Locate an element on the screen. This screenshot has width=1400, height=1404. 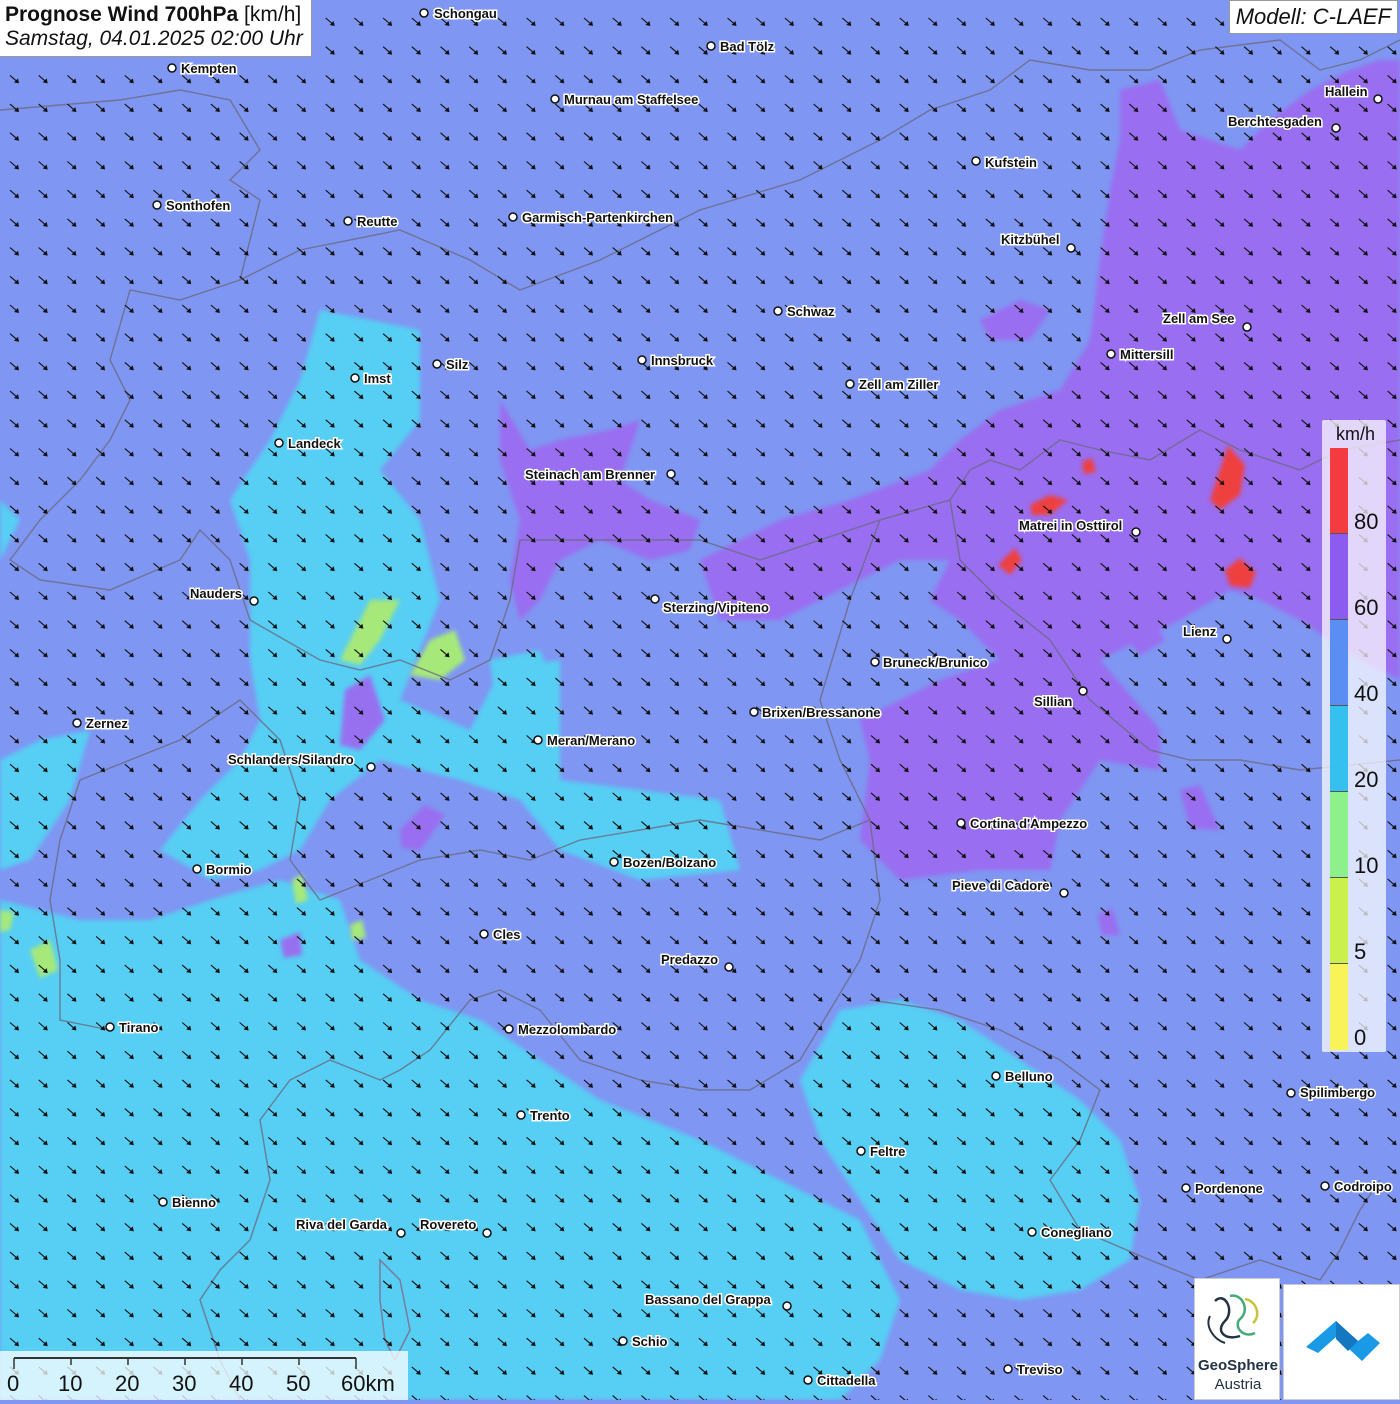
city-label: Pieve di Cadore is located at coordinates (1001, 885).